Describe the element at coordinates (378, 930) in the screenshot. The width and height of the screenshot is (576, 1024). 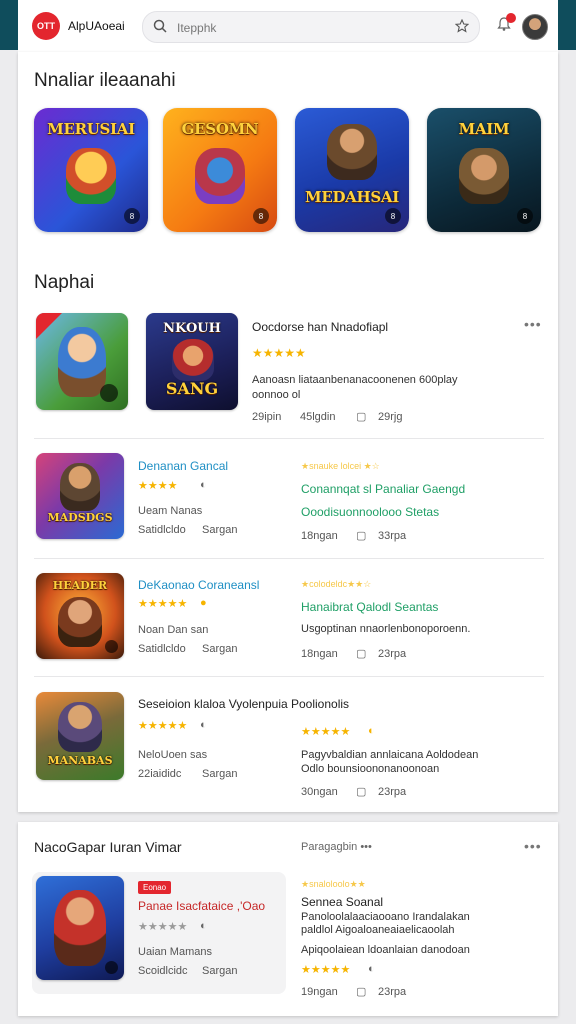
I see `feature-description-2: paldlol Aigoaloaneaiaelicaoolah` at that location.